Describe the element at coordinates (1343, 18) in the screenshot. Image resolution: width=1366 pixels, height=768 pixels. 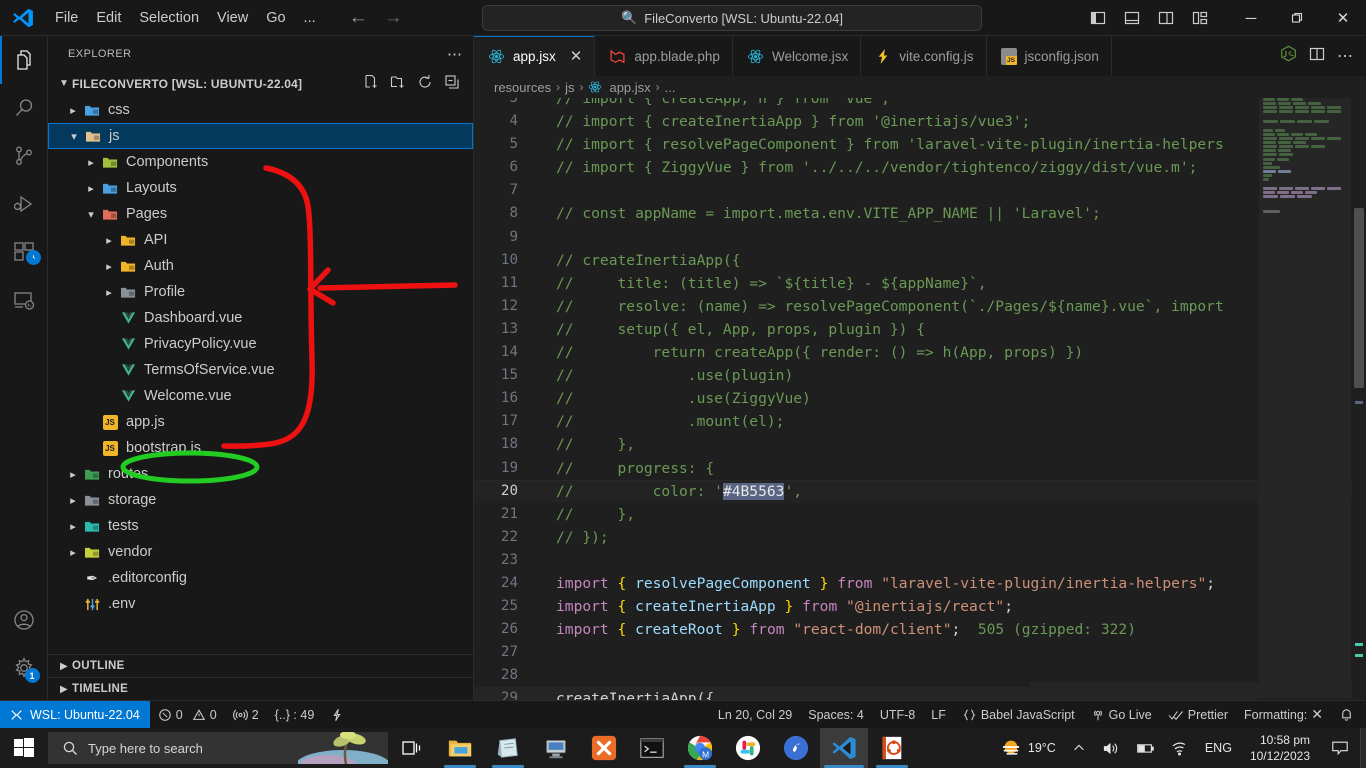
I see `close-button: ✕` at that location.